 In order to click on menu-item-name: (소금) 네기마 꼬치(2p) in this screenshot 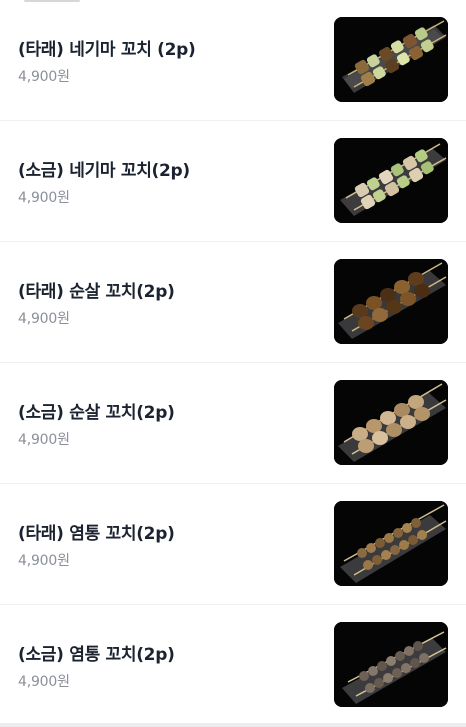, I will do `click(104, 171)`.